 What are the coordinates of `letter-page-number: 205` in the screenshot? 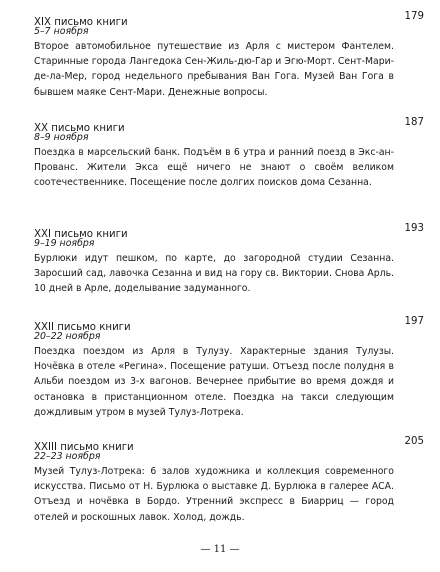 It's located at (414, 441).